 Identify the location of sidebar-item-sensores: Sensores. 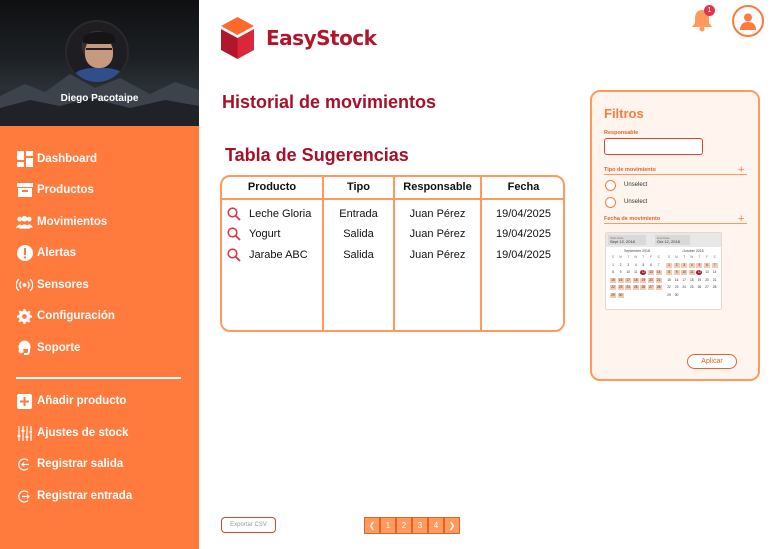
(52, 285).